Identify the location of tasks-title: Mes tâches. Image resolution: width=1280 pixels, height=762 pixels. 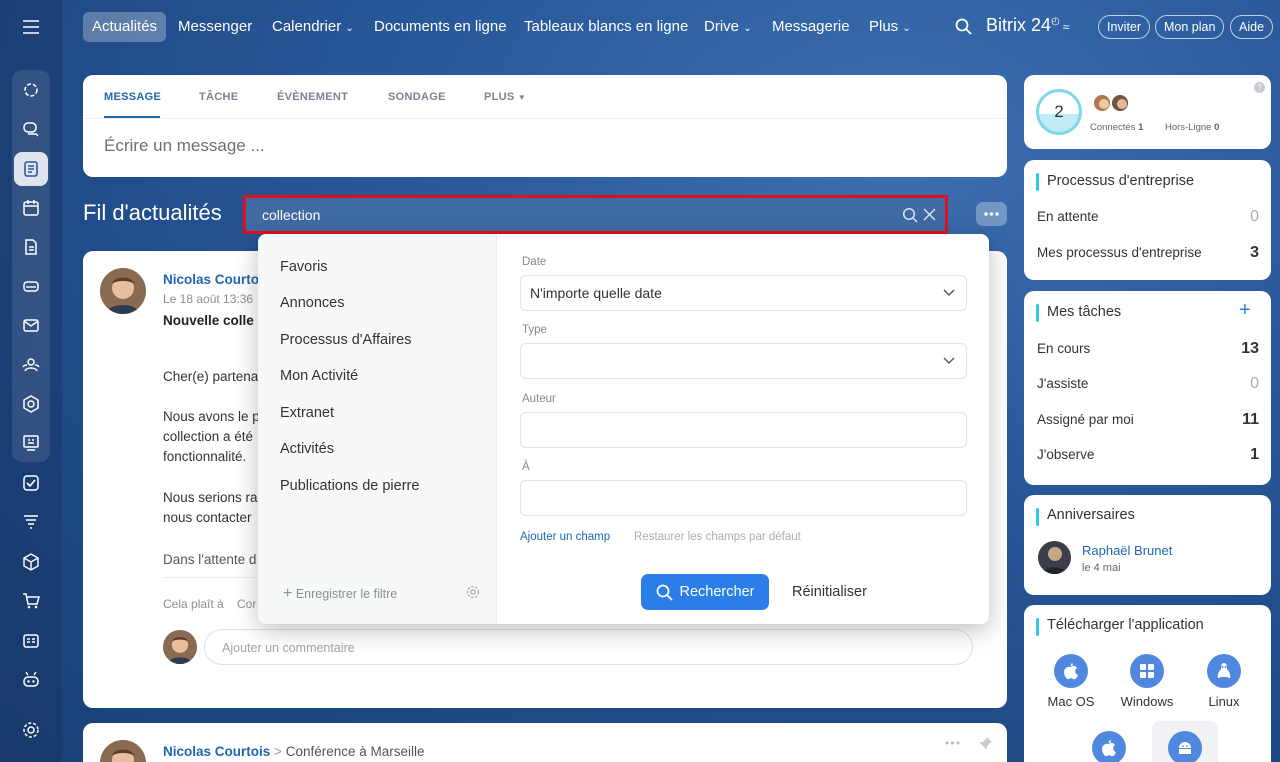
(1084, 312).